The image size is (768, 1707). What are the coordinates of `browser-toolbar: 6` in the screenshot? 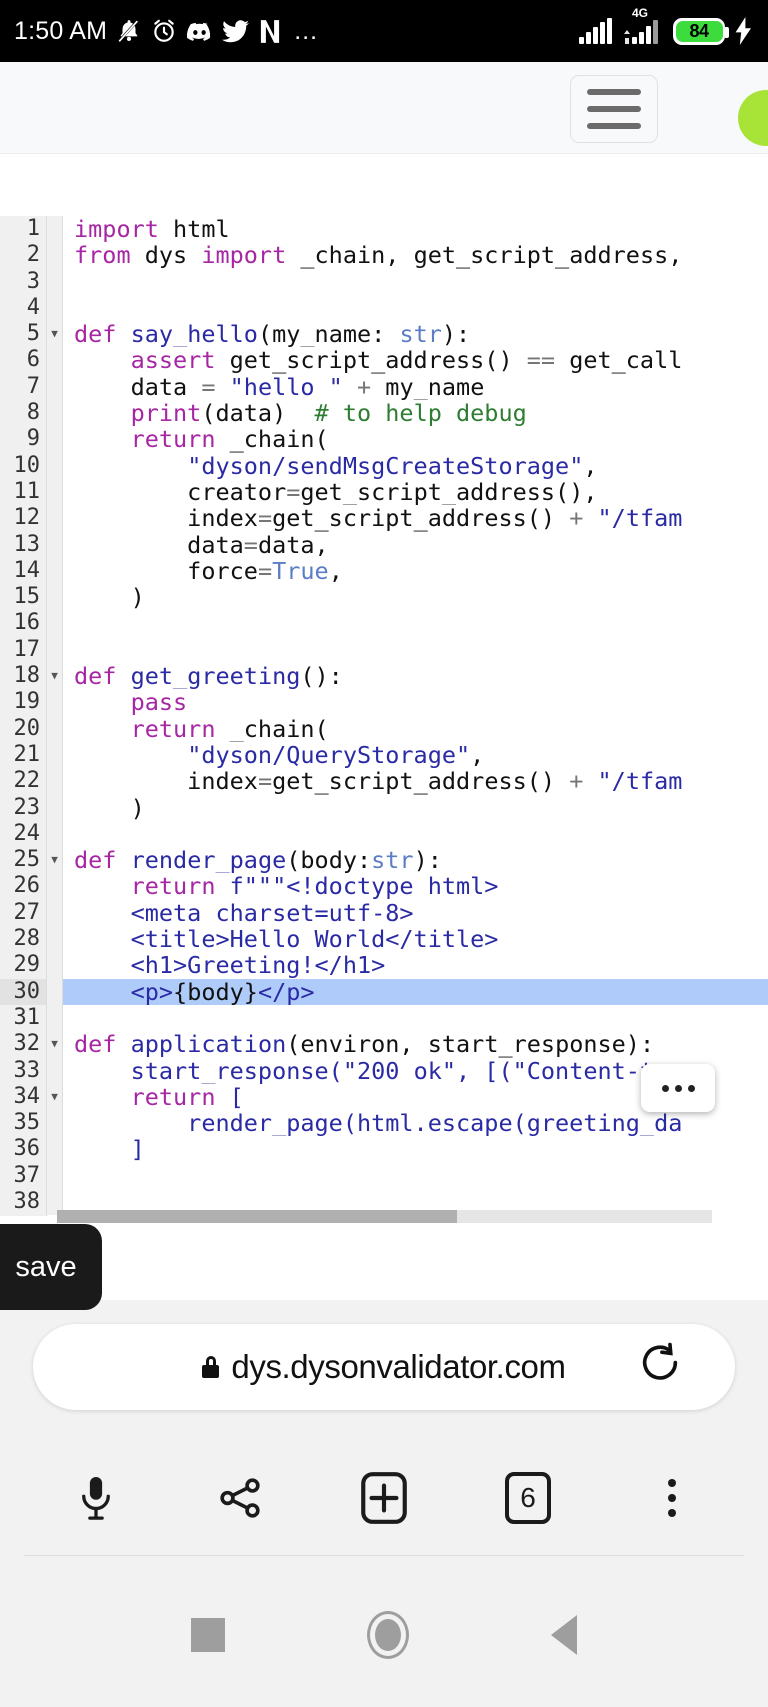 It's located at (384, 1497).